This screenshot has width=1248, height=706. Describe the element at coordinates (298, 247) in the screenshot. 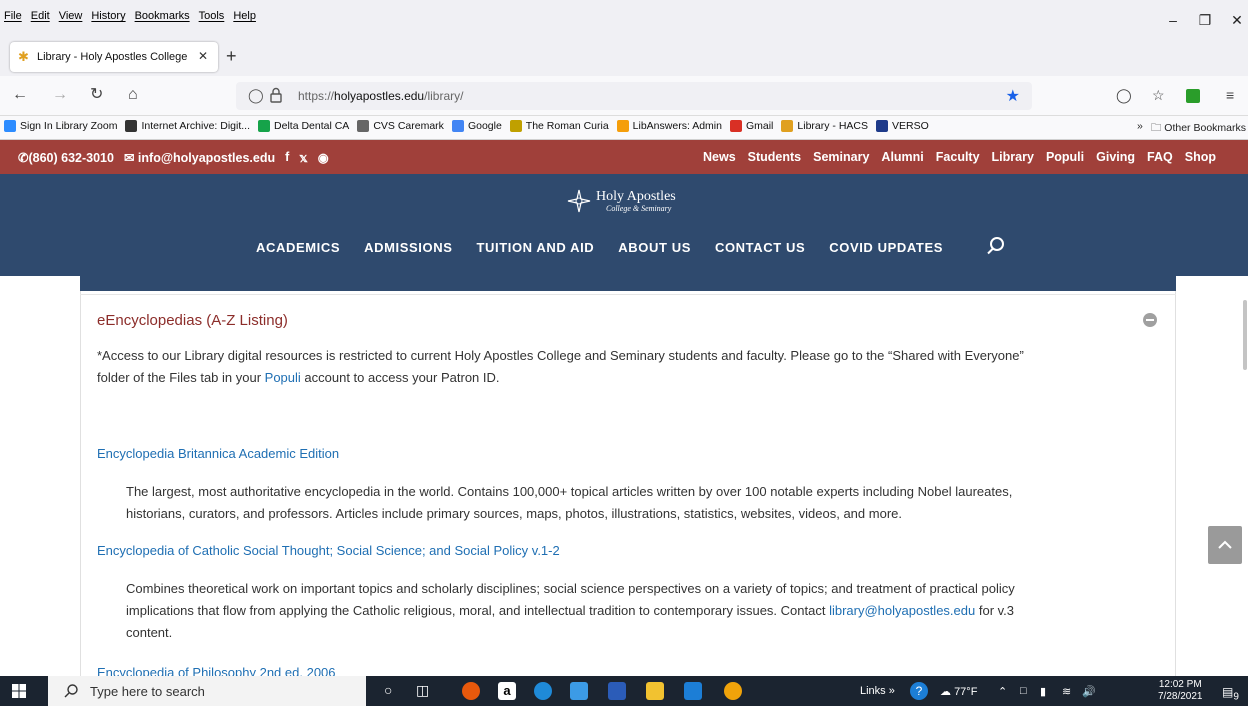

I see `nav-academics: ACADEMICS` at that location.